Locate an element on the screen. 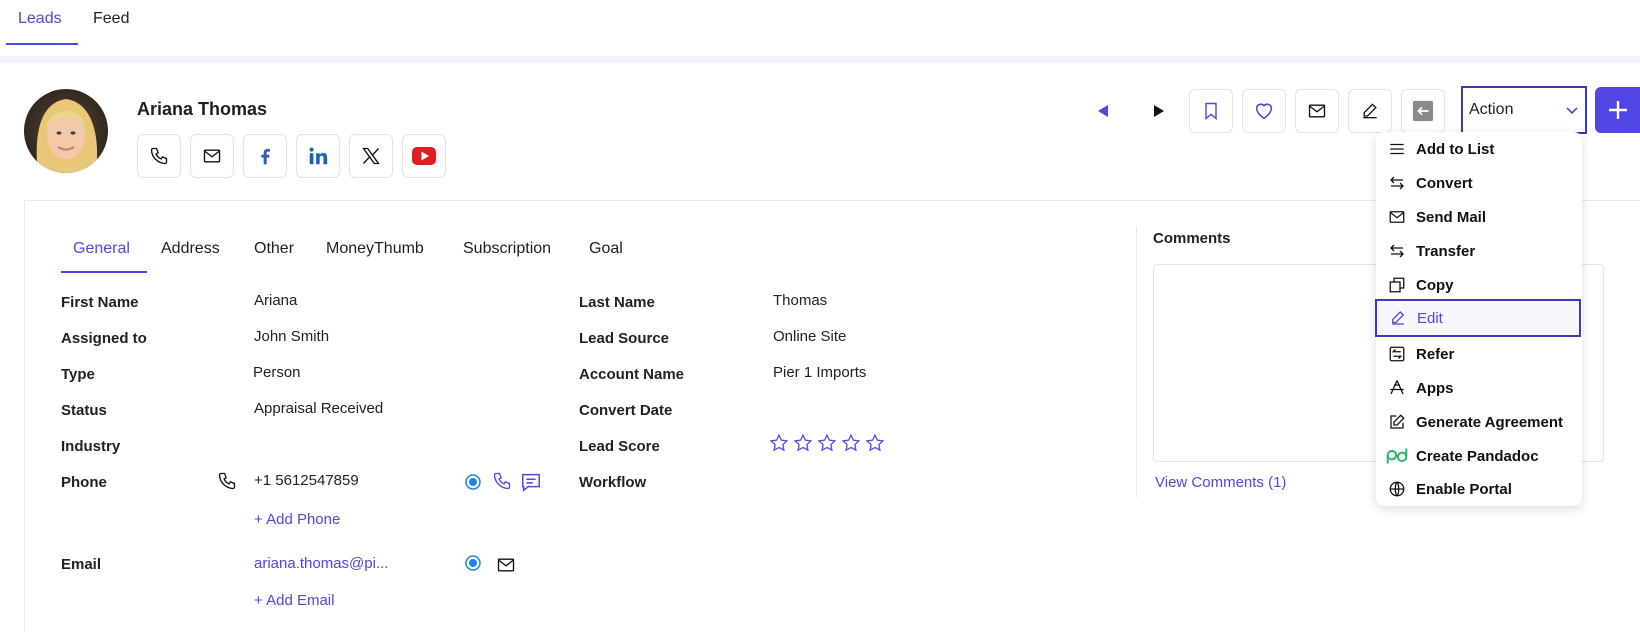  workflow-label: Workflow is located at coordinates (613, 482).